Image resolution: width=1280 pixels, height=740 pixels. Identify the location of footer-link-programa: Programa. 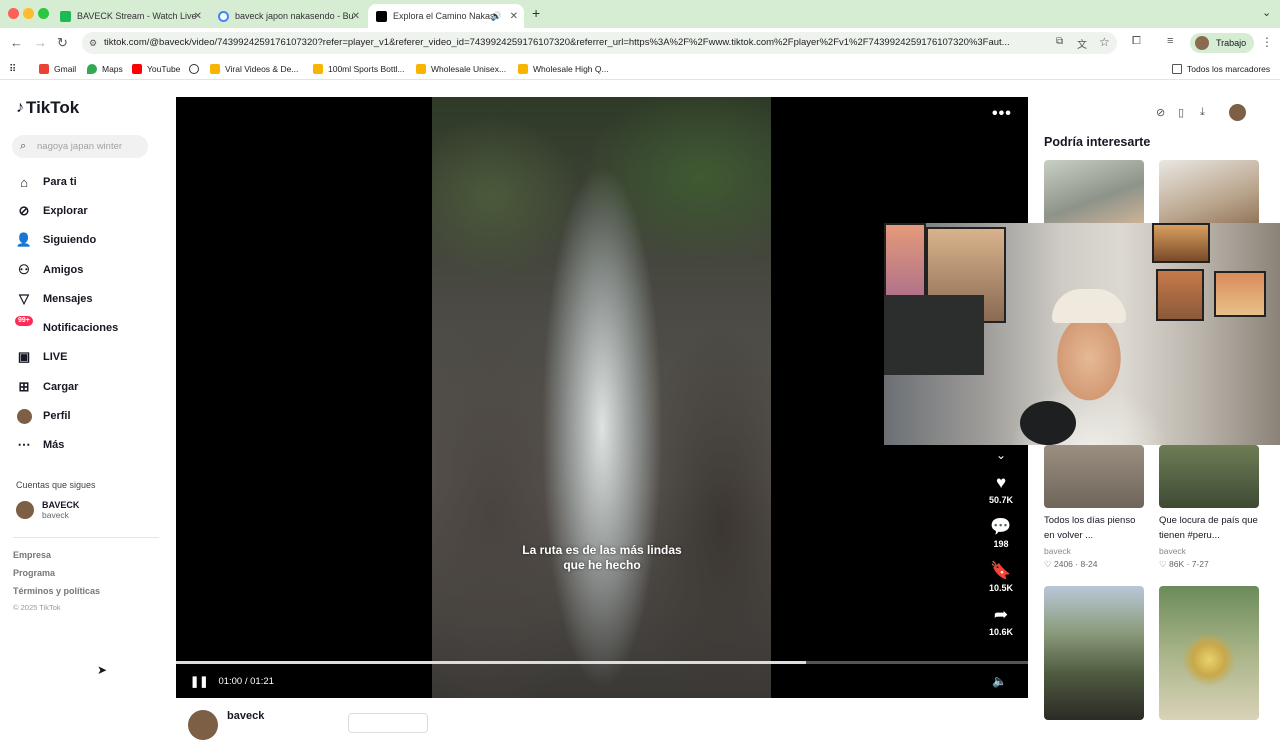
(34, 573).